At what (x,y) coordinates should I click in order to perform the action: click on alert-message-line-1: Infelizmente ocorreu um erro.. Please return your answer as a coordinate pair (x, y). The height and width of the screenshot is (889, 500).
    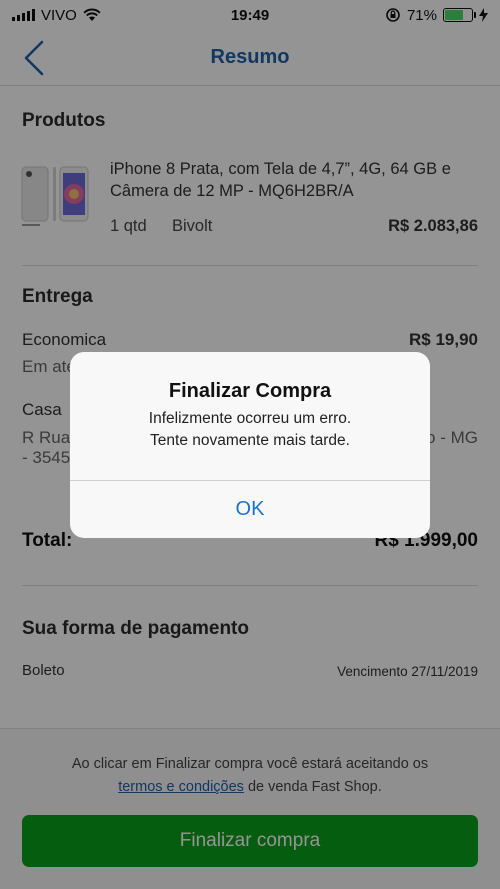
    Looking at the image, I should click on (250, 418).